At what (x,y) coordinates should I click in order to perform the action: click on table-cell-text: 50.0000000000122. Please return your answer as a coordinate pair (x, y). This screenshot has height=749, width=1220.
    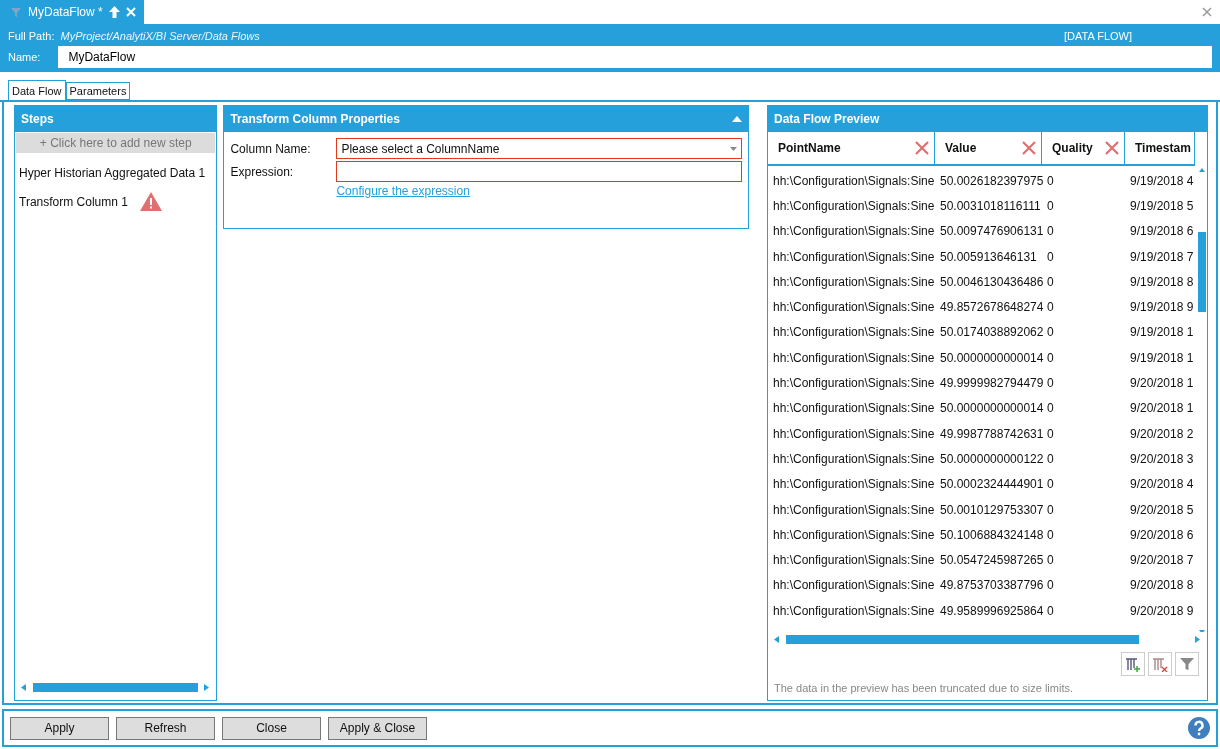
    Looking at the image, I should click on (991, 458).